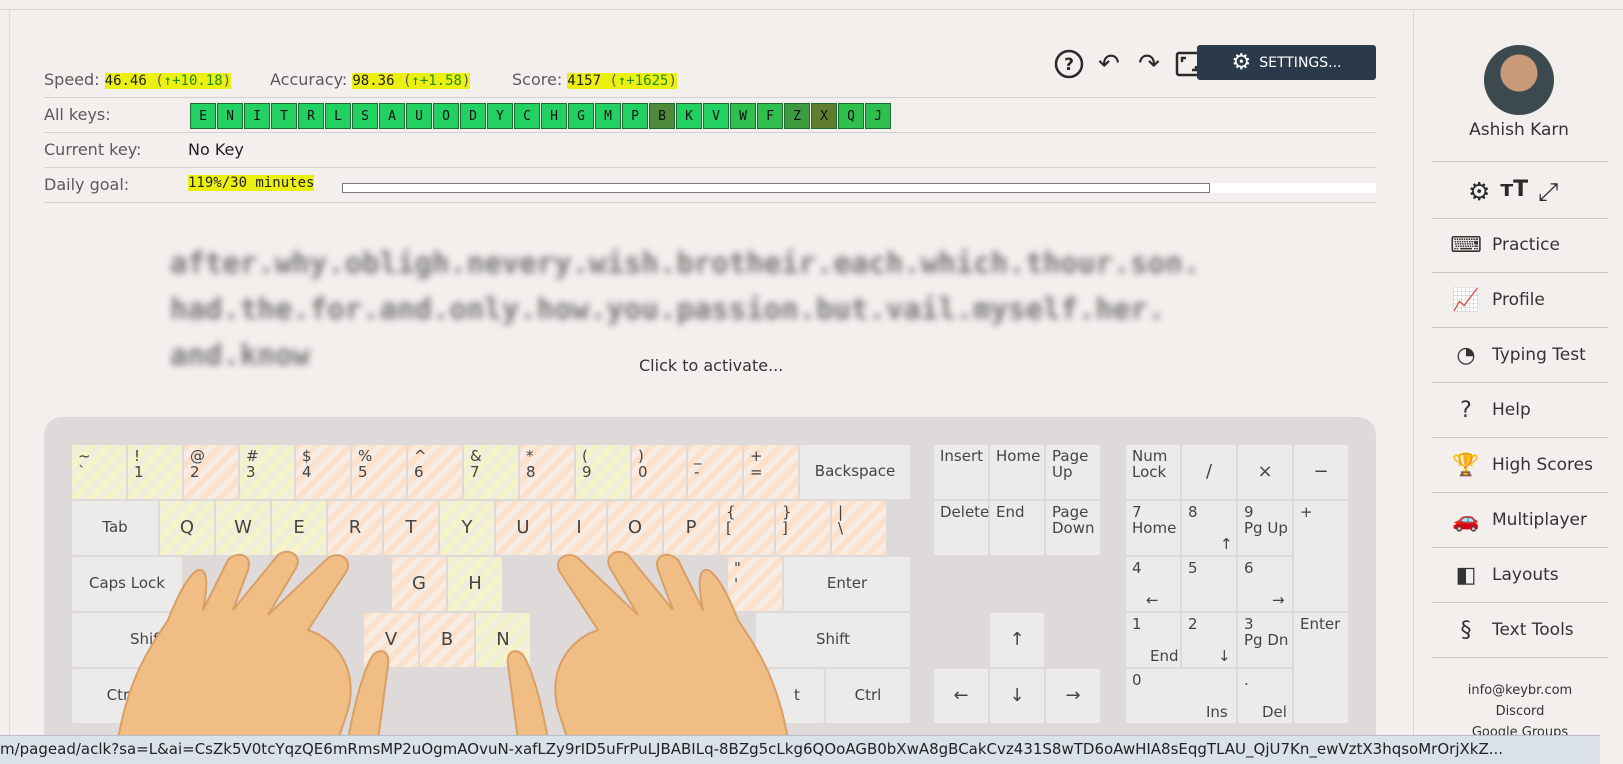 The height and width of the screenshot is (764, 1623). Describe the element at coordinates (1224, 656) in the screenshot. I see `numpad-2-sublabel: ↓` at that location.